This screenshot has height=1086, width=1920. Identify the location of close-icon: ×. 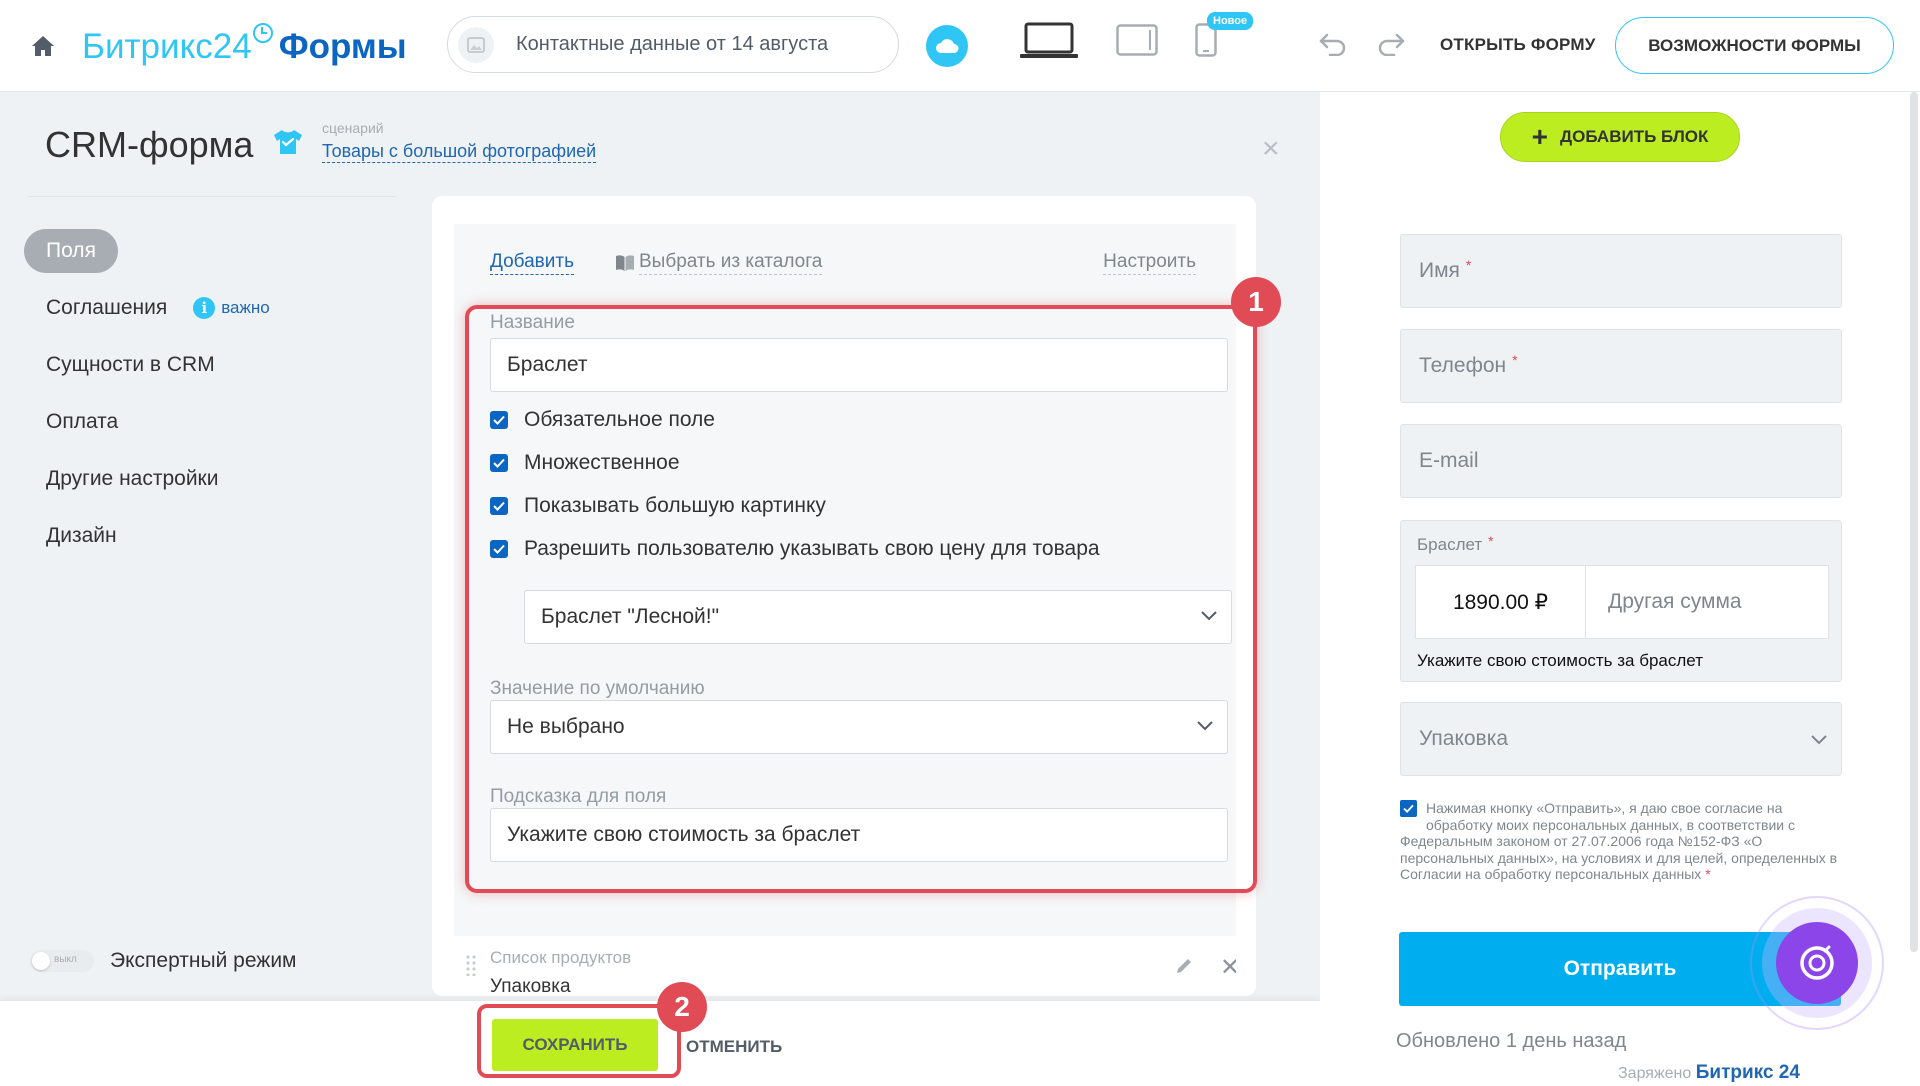
(1271, 149).